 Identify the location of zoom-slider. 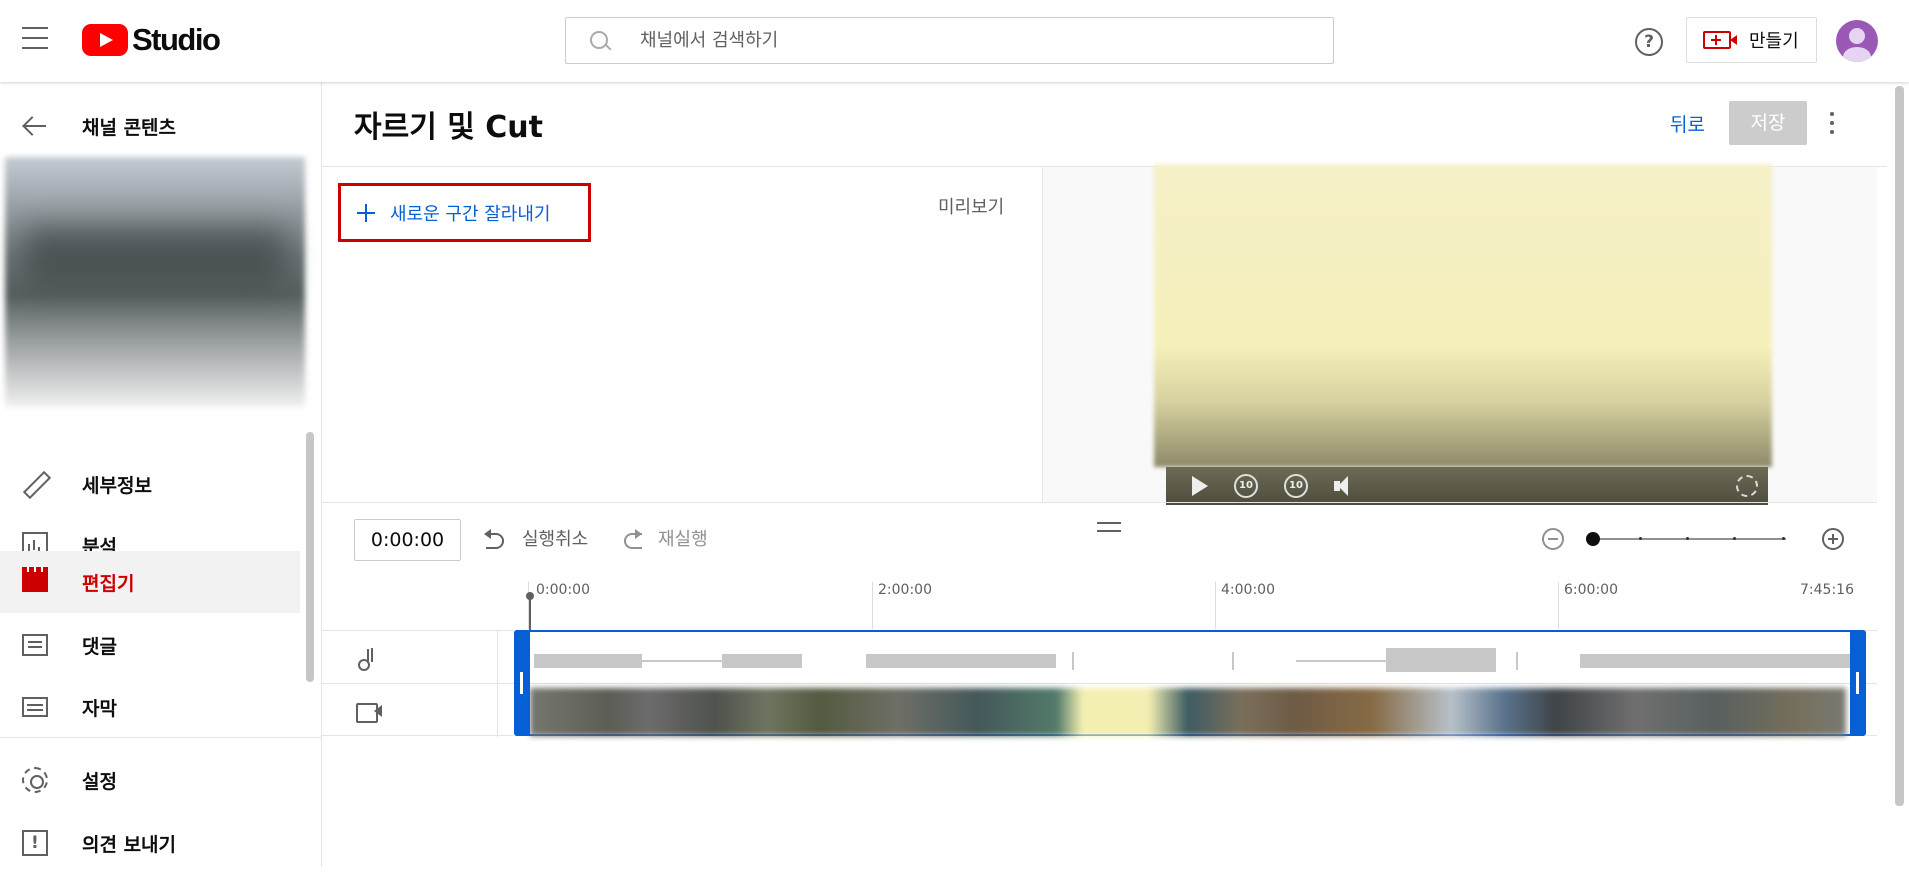
(1689, 538).